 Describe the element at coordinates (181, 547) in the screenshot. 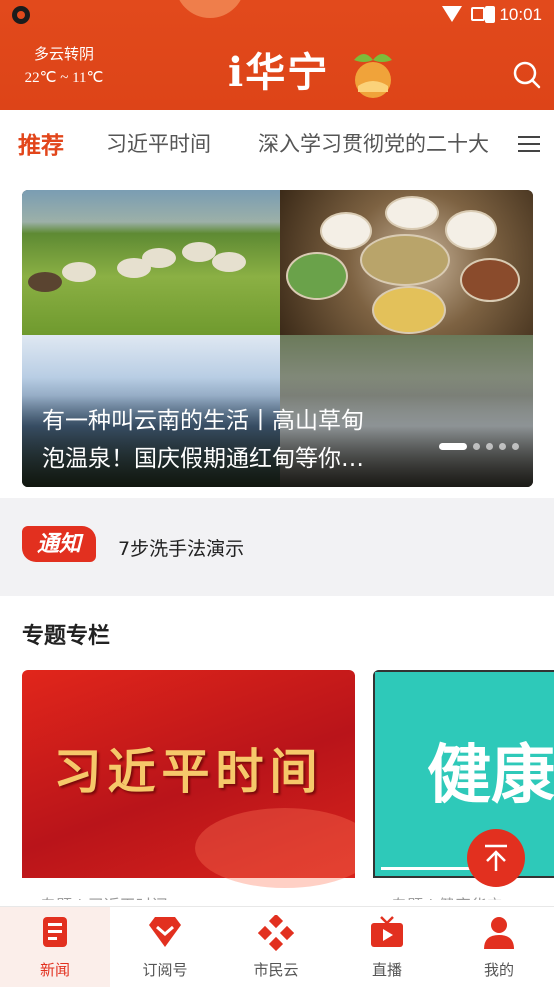

I see `notice-text: 7步洗手法演示` at that location.